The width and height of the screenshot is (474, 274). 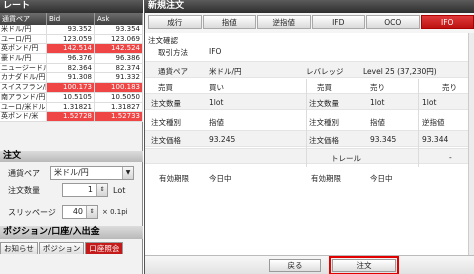 What do you see at coordinates (377, 122) in the screenshot?
I see `mid-type-value: 指値` at bounding box center [377, 122].